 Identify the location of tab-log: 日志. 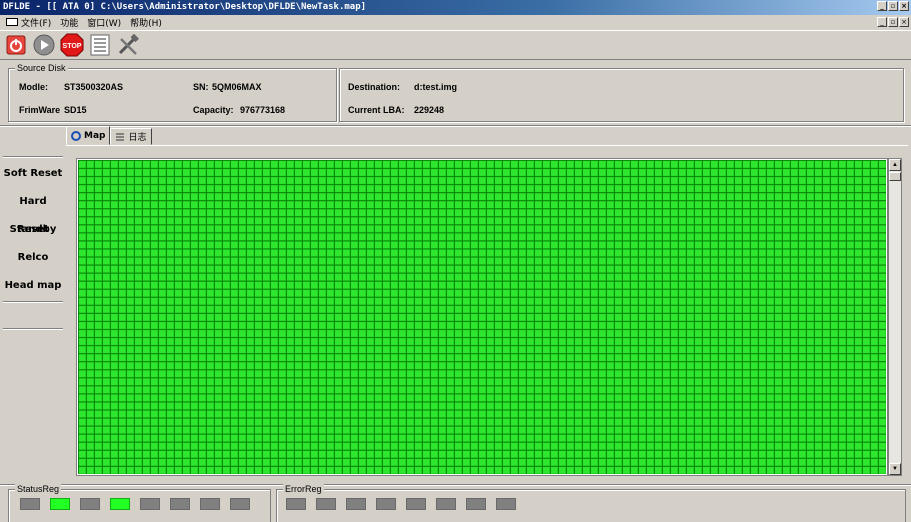
(131, 136).